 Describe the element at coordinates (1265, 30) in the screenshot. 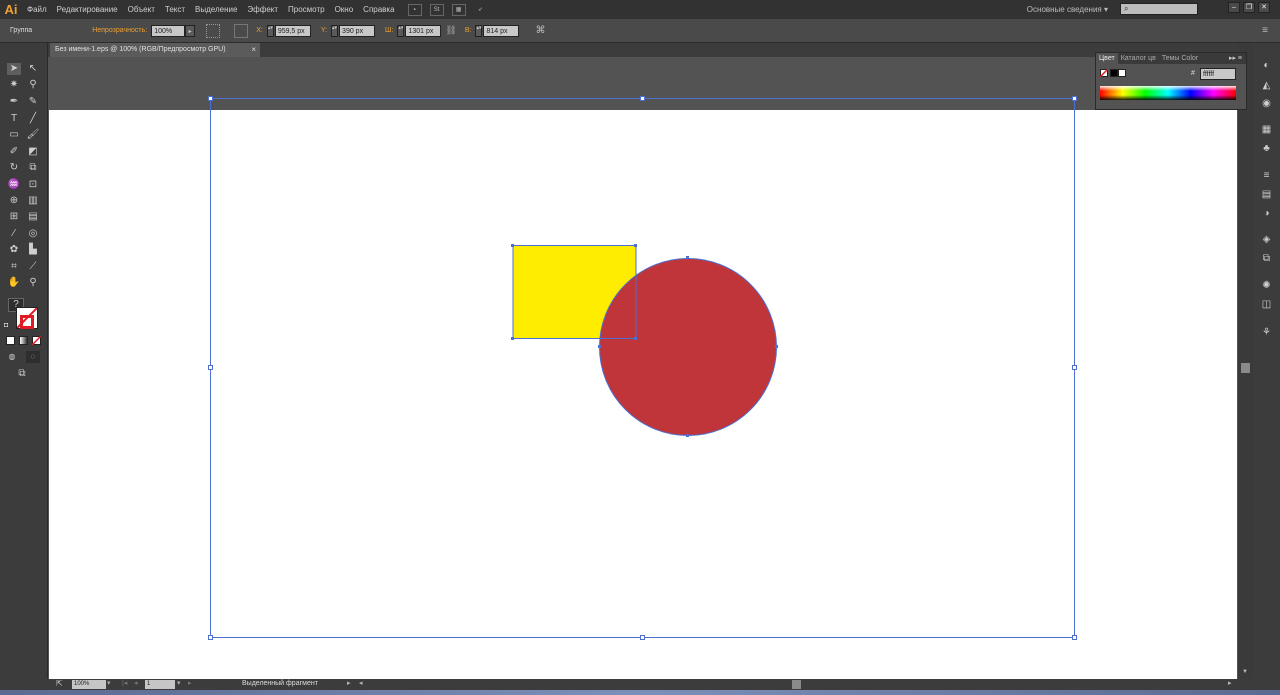

I see `control-bar-menu-icon: ≡` at that location.